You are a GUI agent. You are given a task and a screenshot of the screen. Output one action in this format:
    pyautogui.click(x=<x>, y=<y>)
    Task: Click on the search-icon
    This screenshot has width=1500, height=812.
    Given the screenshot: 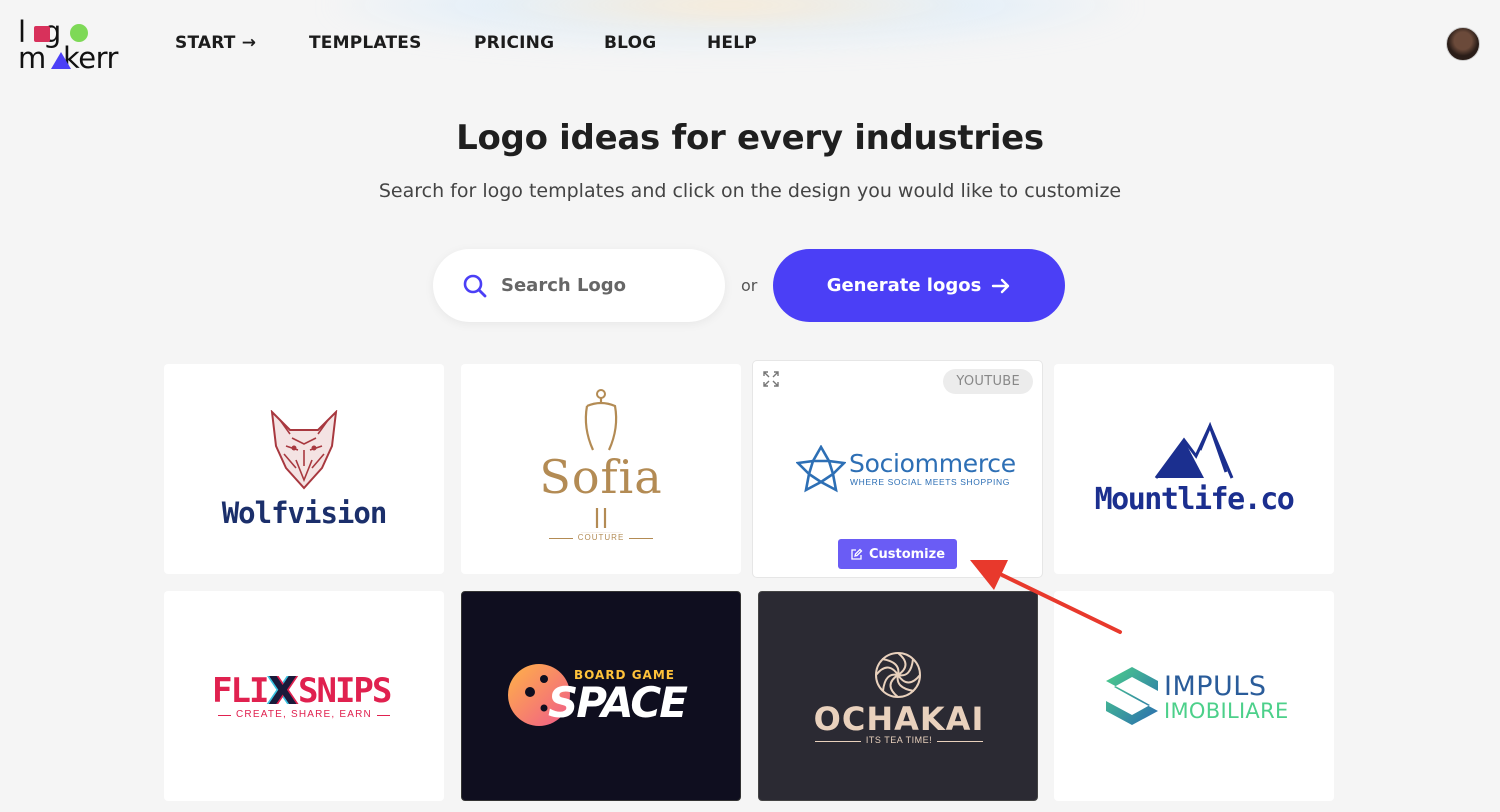 What is the action you would take?
    pyautogui.click(x=475, y=285)
    